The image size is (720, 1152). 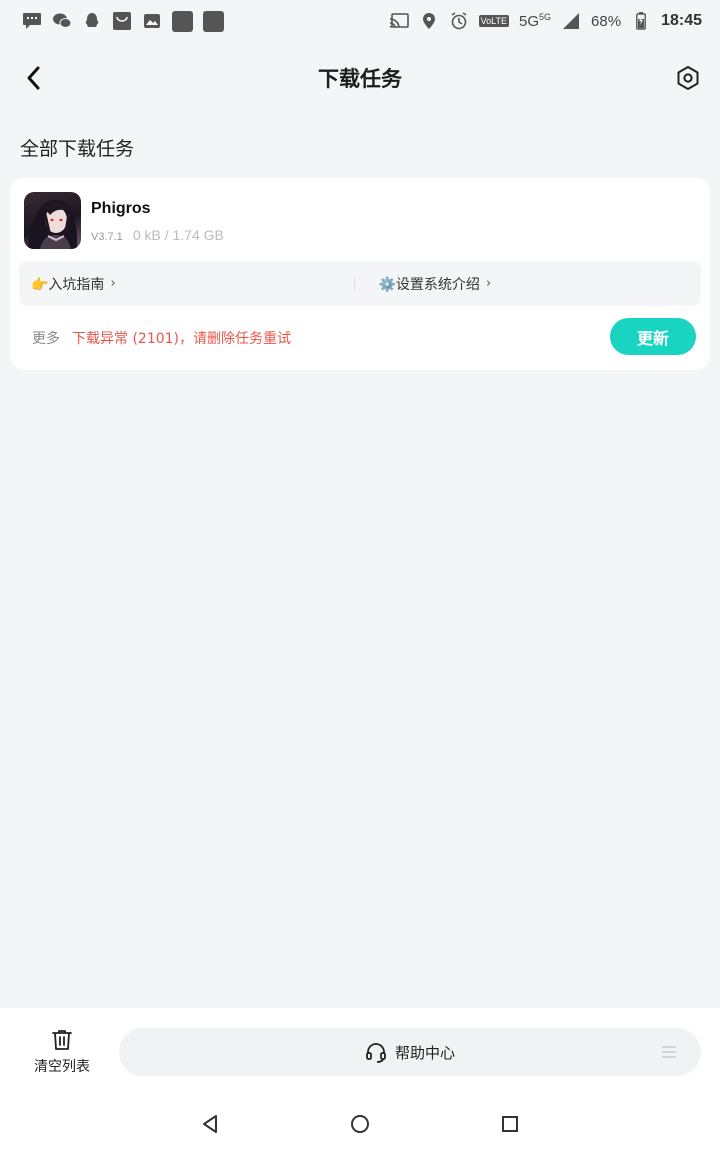 What do you see at coordinates (669, 1052) in the screenshot?
I see `menu-icon` at bounding box center [669, 1052].